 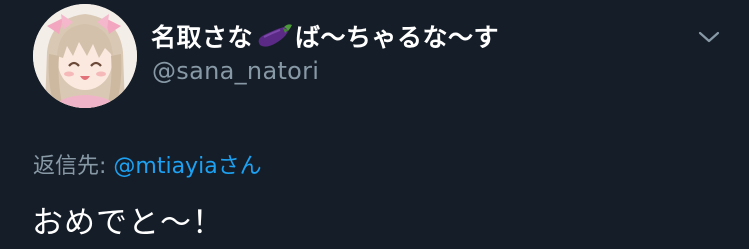 I want to click on reply-mention-link: @mtiayia, so click(x=165, y=166).